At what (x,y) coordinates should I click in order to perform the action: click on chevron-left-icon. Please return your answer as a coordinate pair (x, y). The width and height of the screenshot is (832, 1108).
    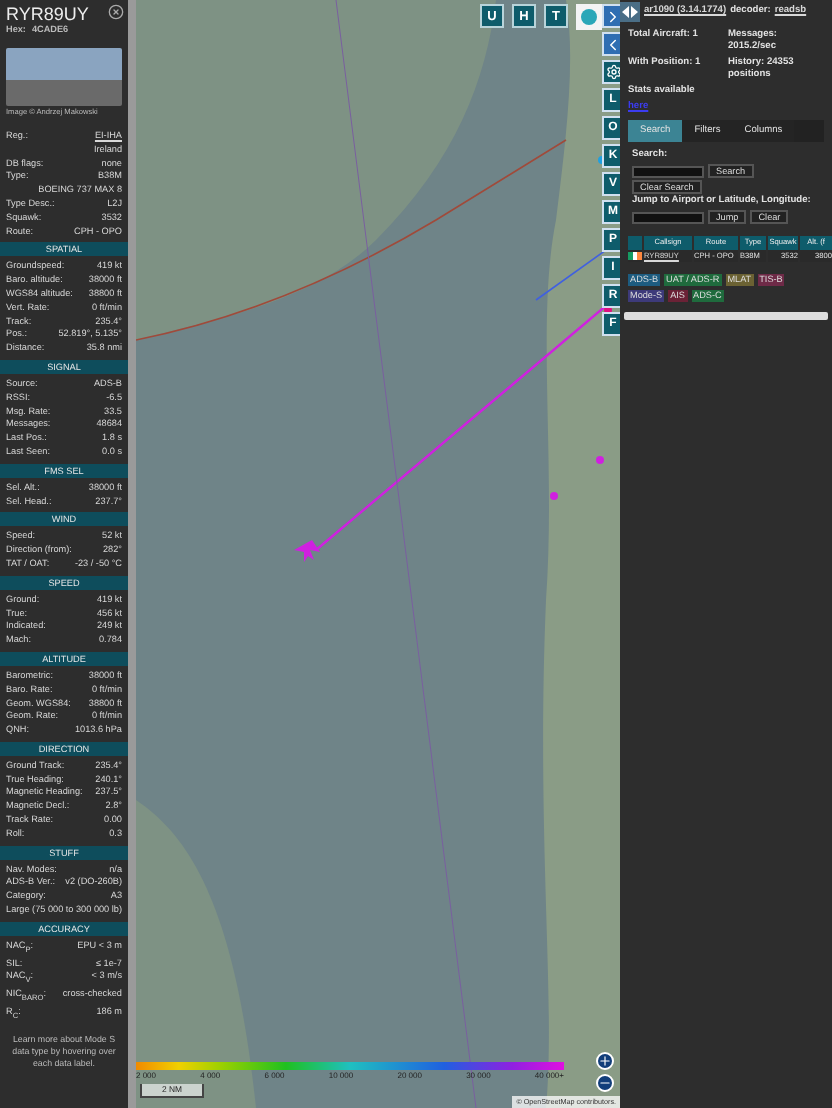
    Looking at the image, I should click on (612, 44).